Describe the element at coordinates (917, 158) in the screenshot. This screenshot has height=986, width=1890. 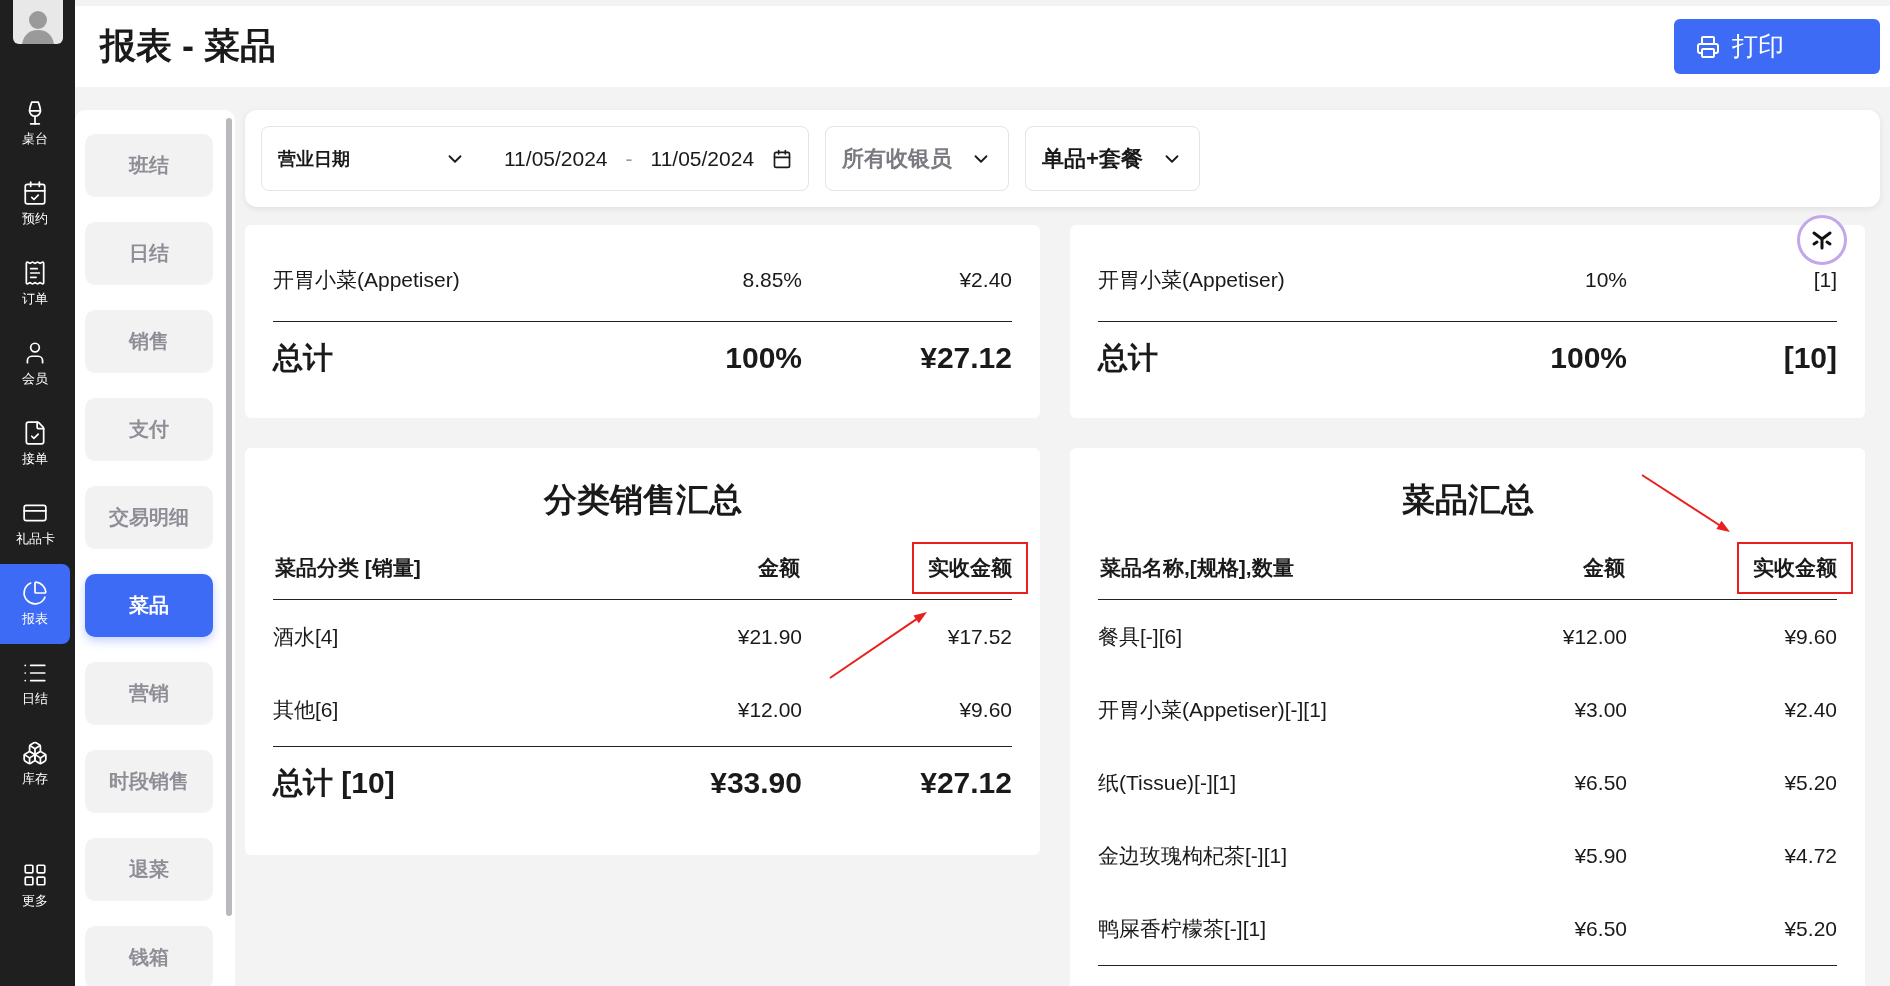
I see `cashier-dropdown: 所有收银员` at that location.